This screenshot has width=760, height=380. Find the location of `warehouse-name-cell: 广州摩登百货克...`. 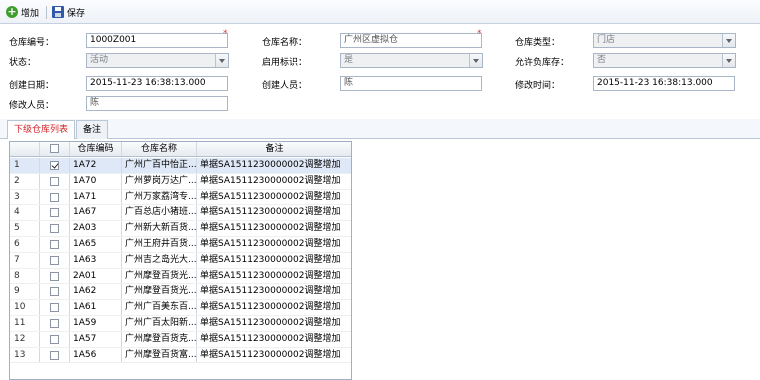

warehouse-name-cell: 广州摩登百货克... is located at coordinates (159, 339).